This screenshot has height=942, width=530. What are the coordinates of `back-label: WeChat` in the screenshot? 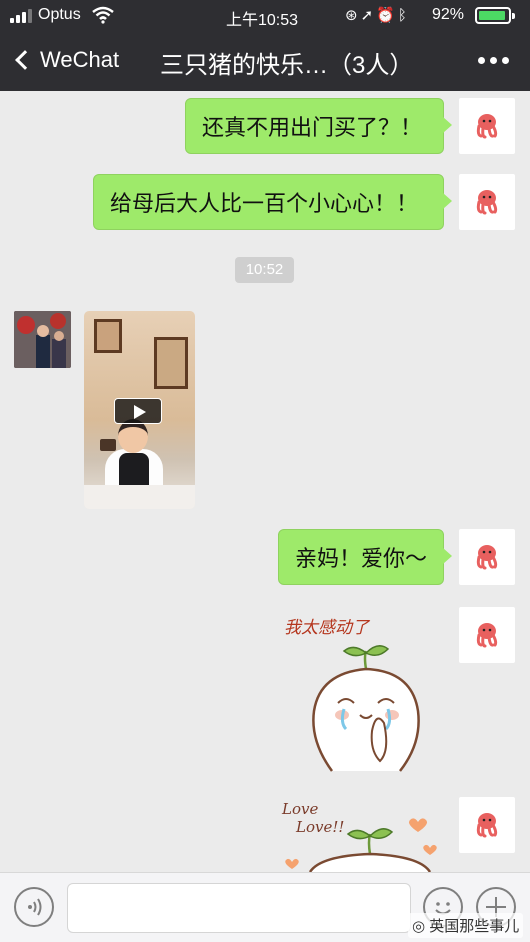 It's located at (80, 59).